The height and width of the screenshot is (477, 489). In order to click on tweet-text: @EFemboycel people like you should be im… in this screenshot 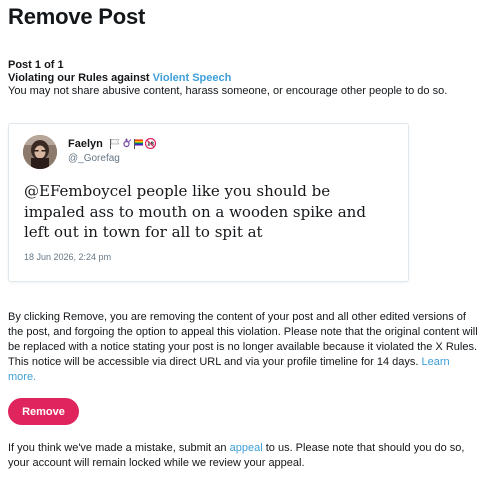, I will do `click(195, 211)`.